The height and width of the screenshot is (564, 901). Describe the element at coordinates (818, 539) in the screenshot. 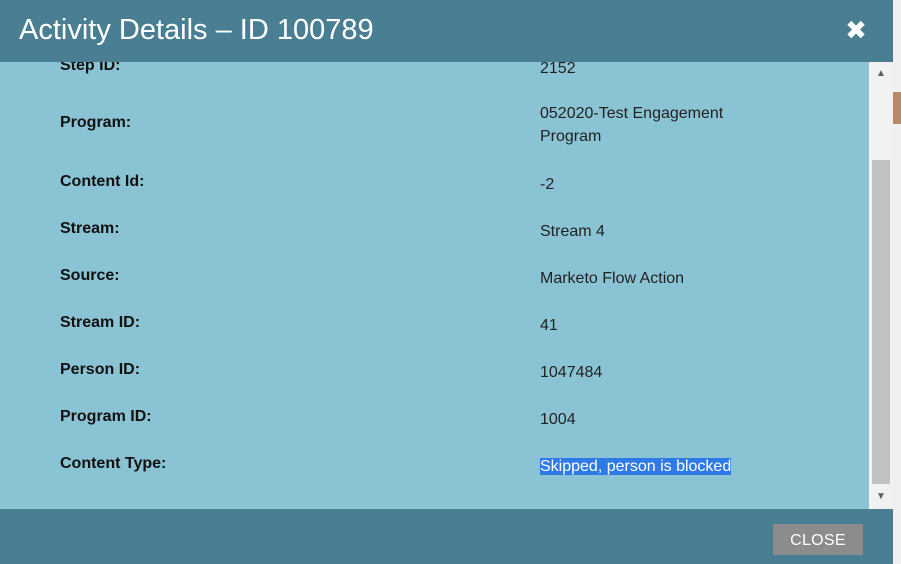

I see `close-button: CLOSE` at that location.